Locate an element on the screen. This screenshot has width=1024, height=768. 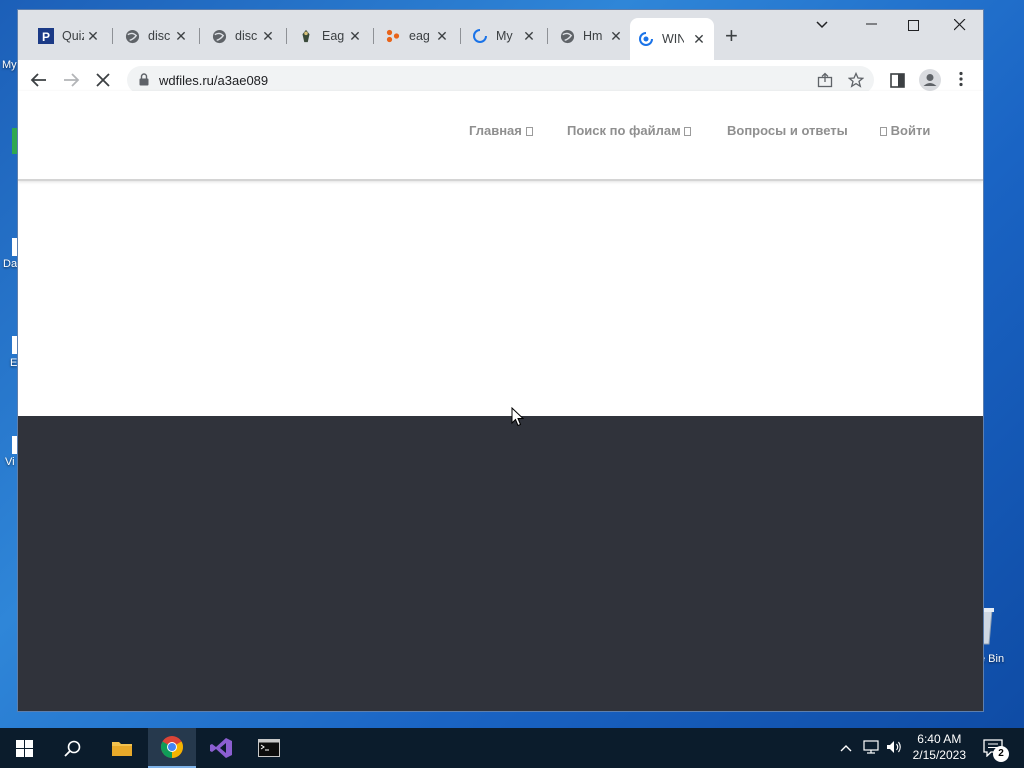
tab-eag-2: eag ✕ is located at coordinates (417, 36).